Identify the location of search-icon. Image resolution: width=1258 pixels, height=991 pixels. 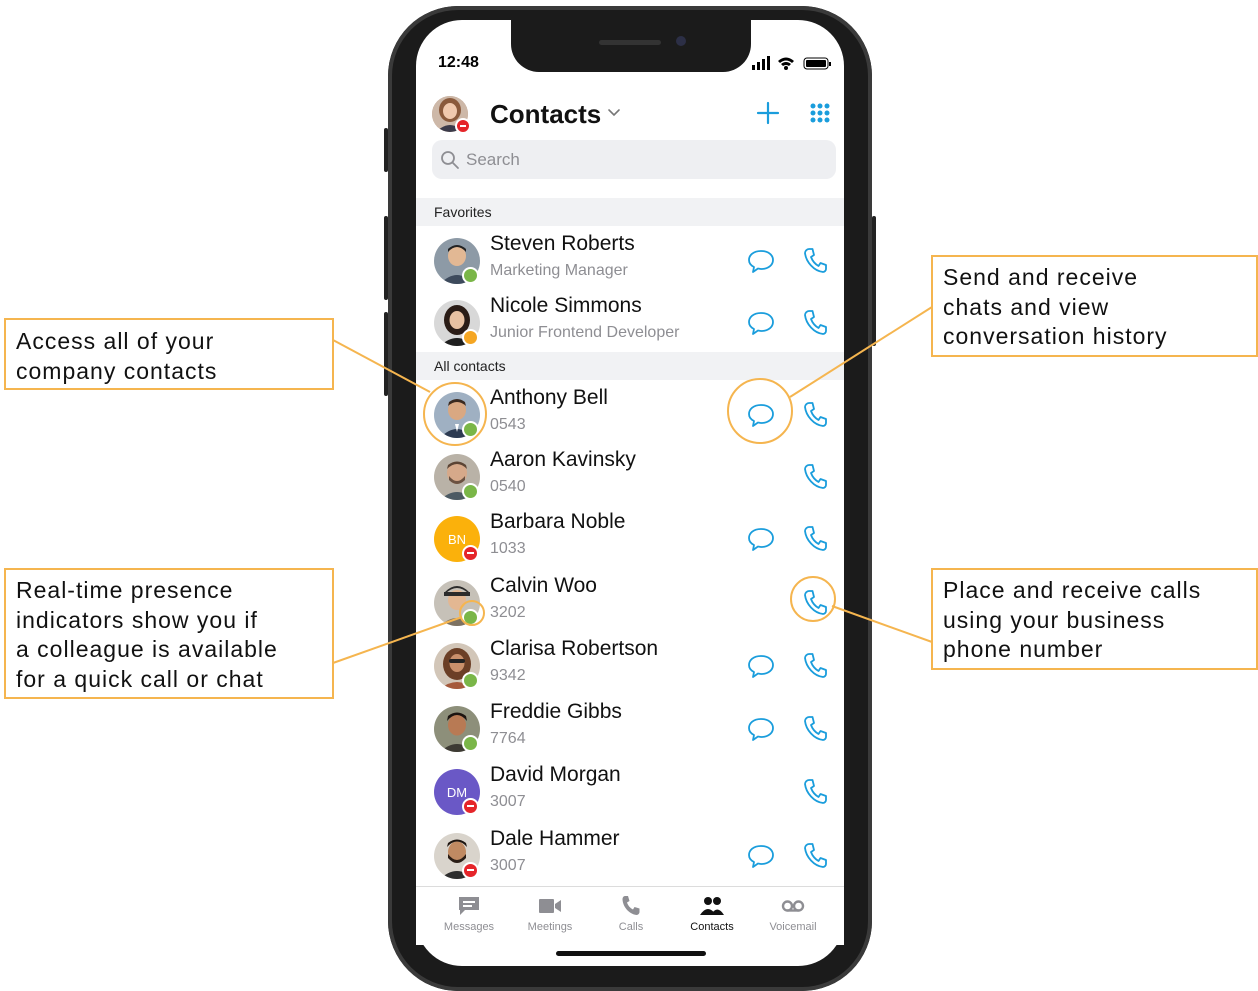
(450, 160).